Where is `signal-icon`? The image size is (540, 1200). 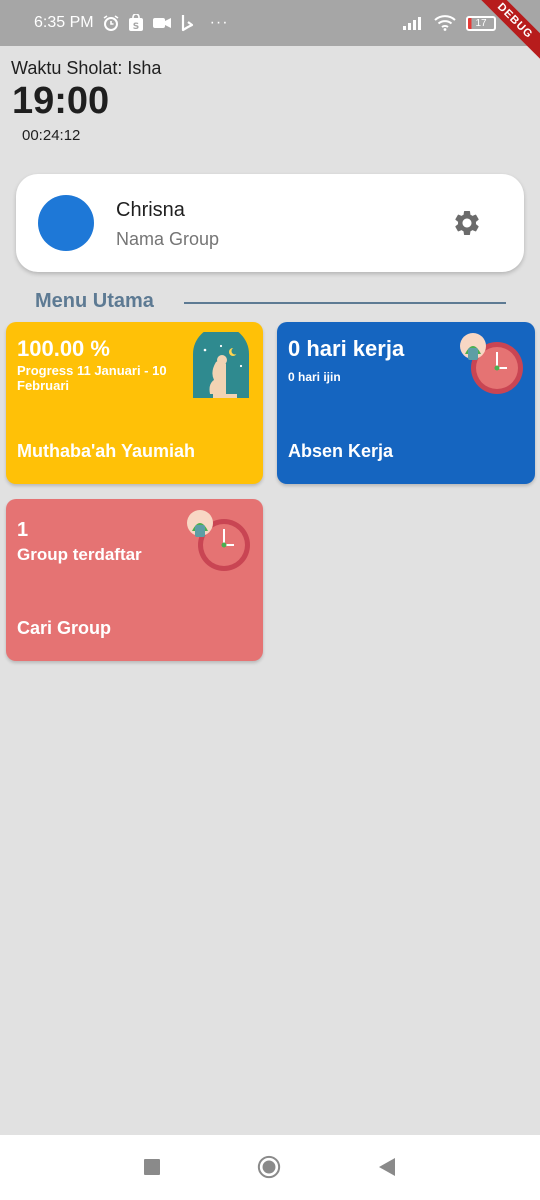 signal-icon is located at coordinates (413, 23).